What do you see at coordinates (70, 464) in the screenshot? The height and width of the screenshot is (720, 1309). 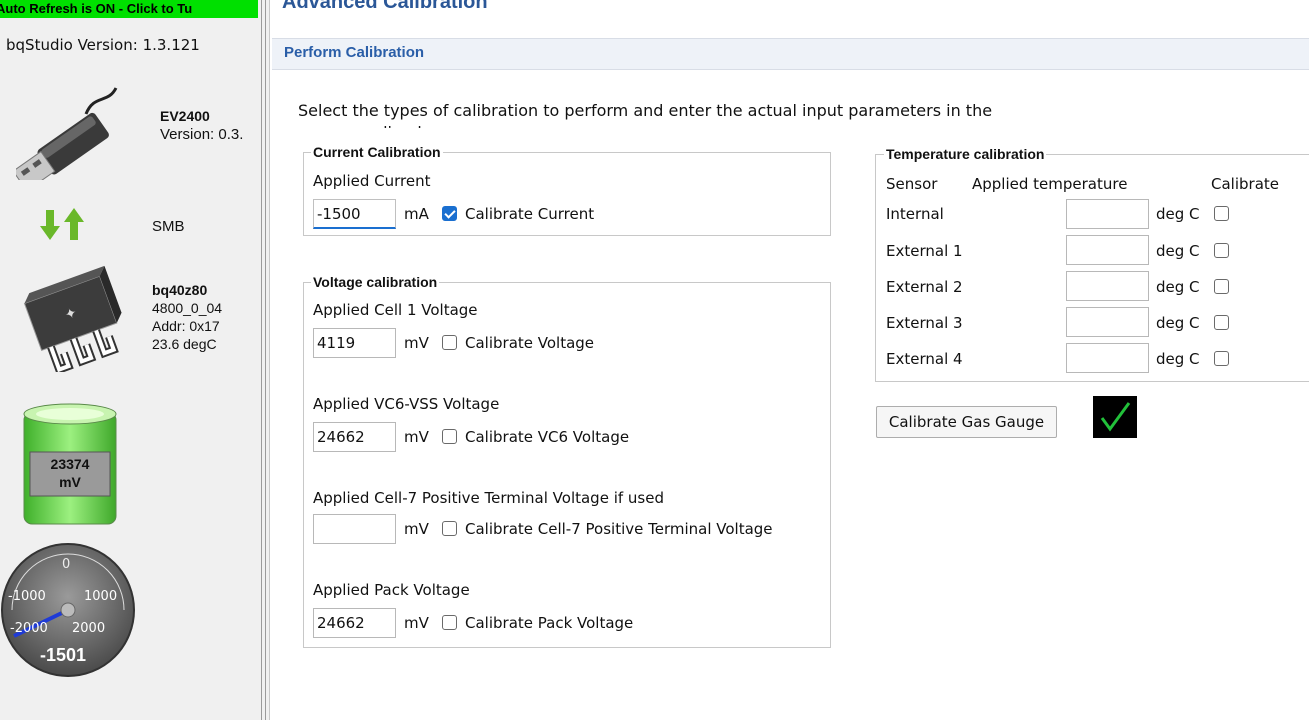 I see `battery-voltage-value: 23374` at bounding box center [70, 464].